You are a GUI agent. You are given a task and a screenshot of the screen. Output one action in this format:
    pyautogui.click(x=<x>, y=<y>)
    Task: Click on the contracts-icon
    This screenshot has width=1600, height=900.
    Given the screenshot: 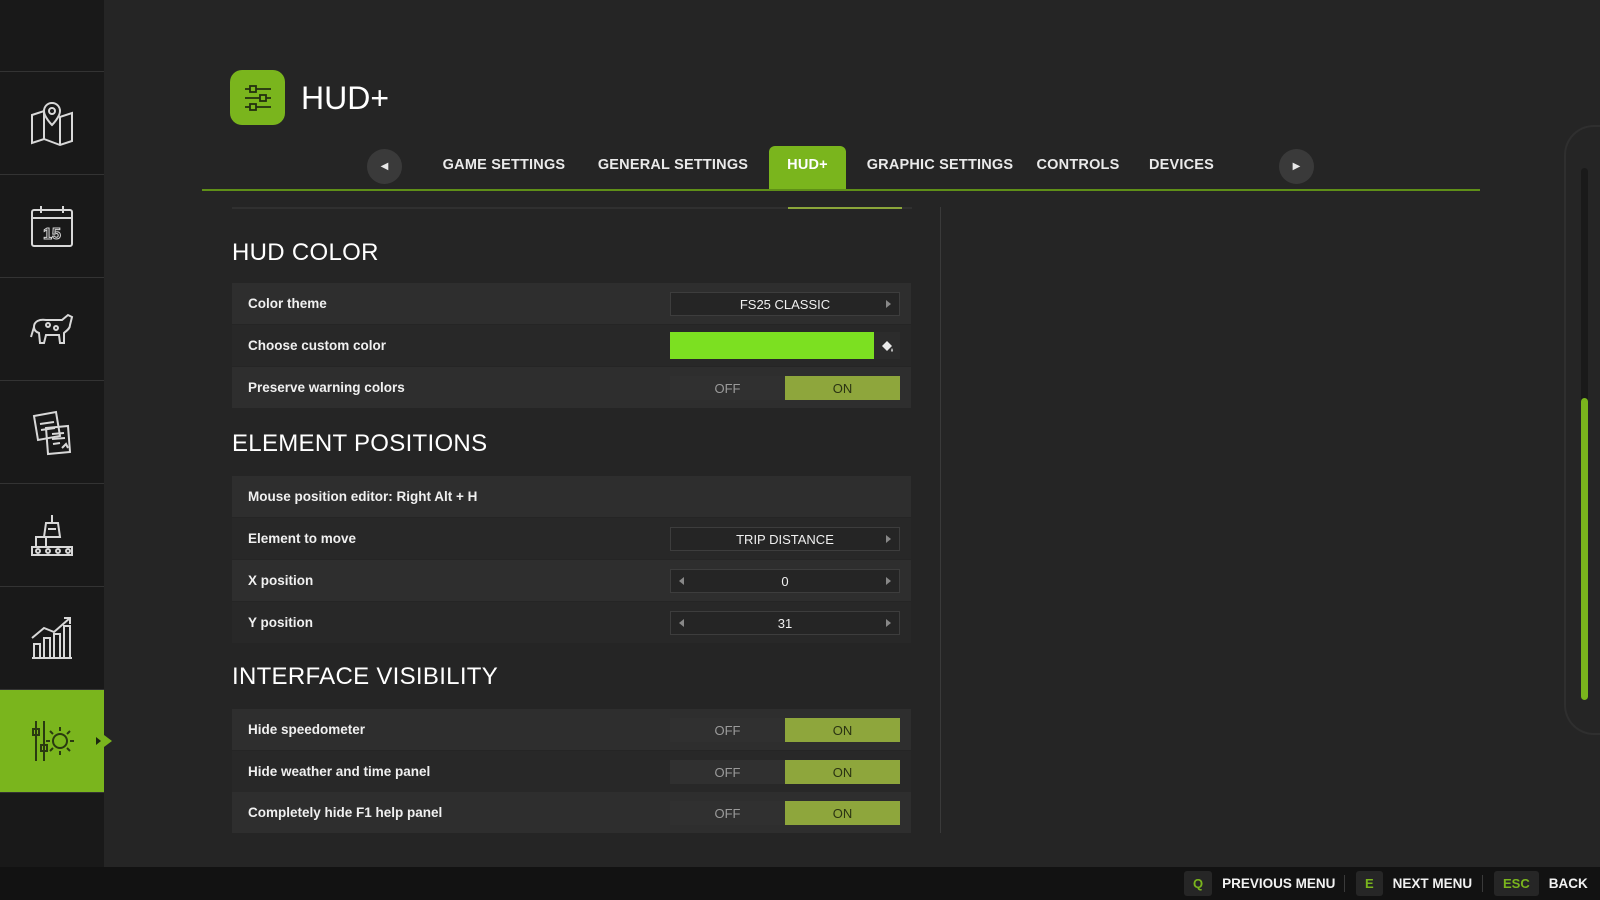 What is the action you would take?
    pyautogui.click(x=52, y=433)
    